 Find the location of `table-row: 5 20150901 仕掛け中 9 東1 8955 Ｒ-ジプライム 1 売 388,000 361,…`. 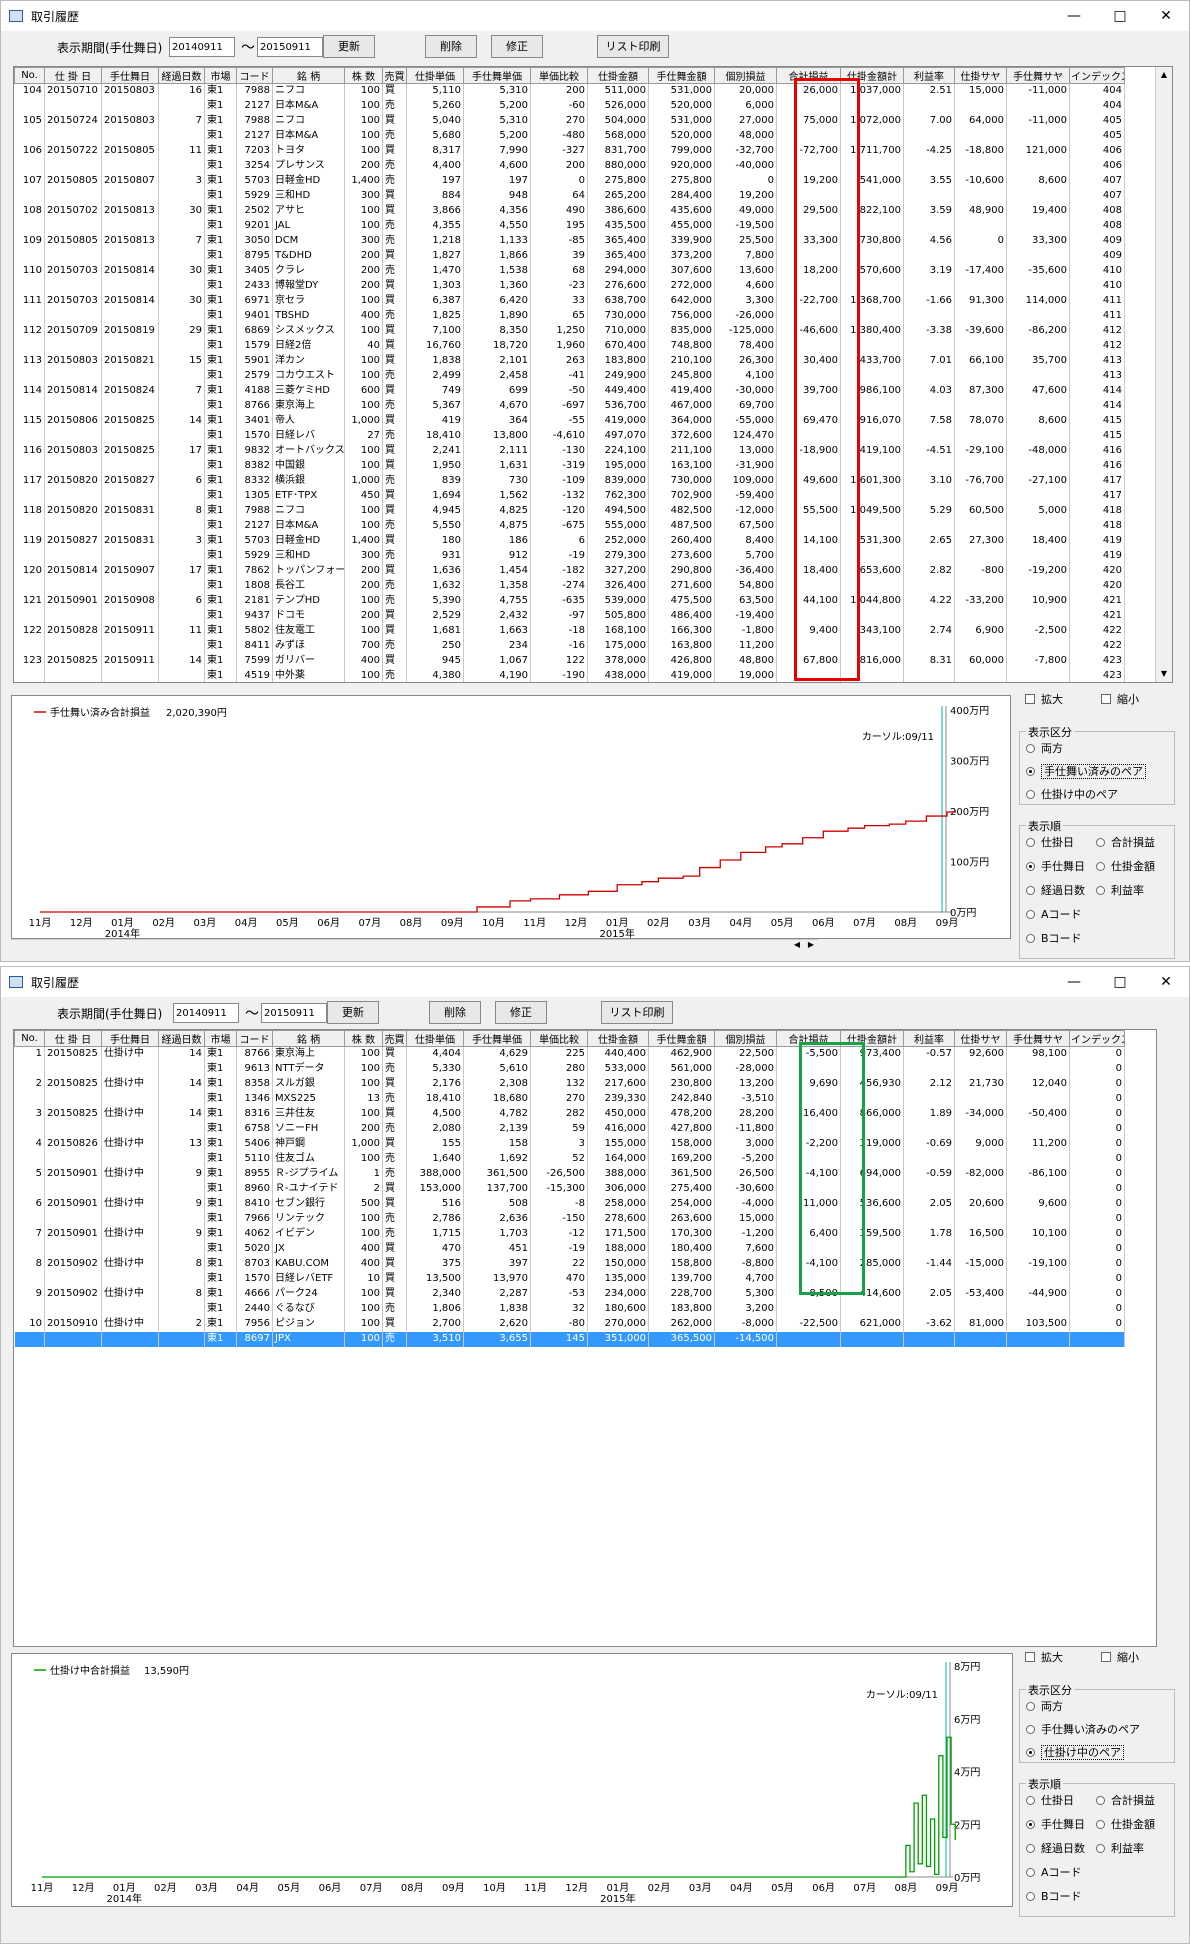

table-row: 5 20150901 仕掛け中 9 東1 8955 Ｒ-ジプライム 1 売 388,000 361,… is located at coordinates (569, 1174).